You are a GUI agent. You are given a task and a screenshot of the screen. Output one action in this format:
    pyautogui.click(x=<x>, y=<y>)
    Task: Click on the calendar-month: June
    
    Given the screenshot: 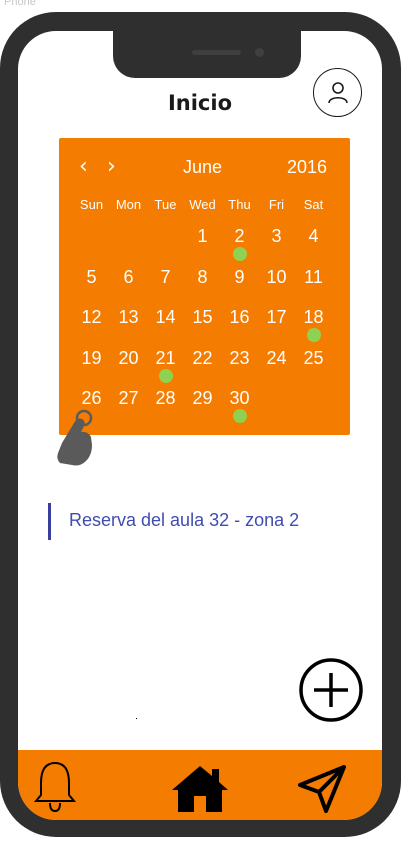 What is the action you would take?
    pyautogui.click(x=202, y=167)
    